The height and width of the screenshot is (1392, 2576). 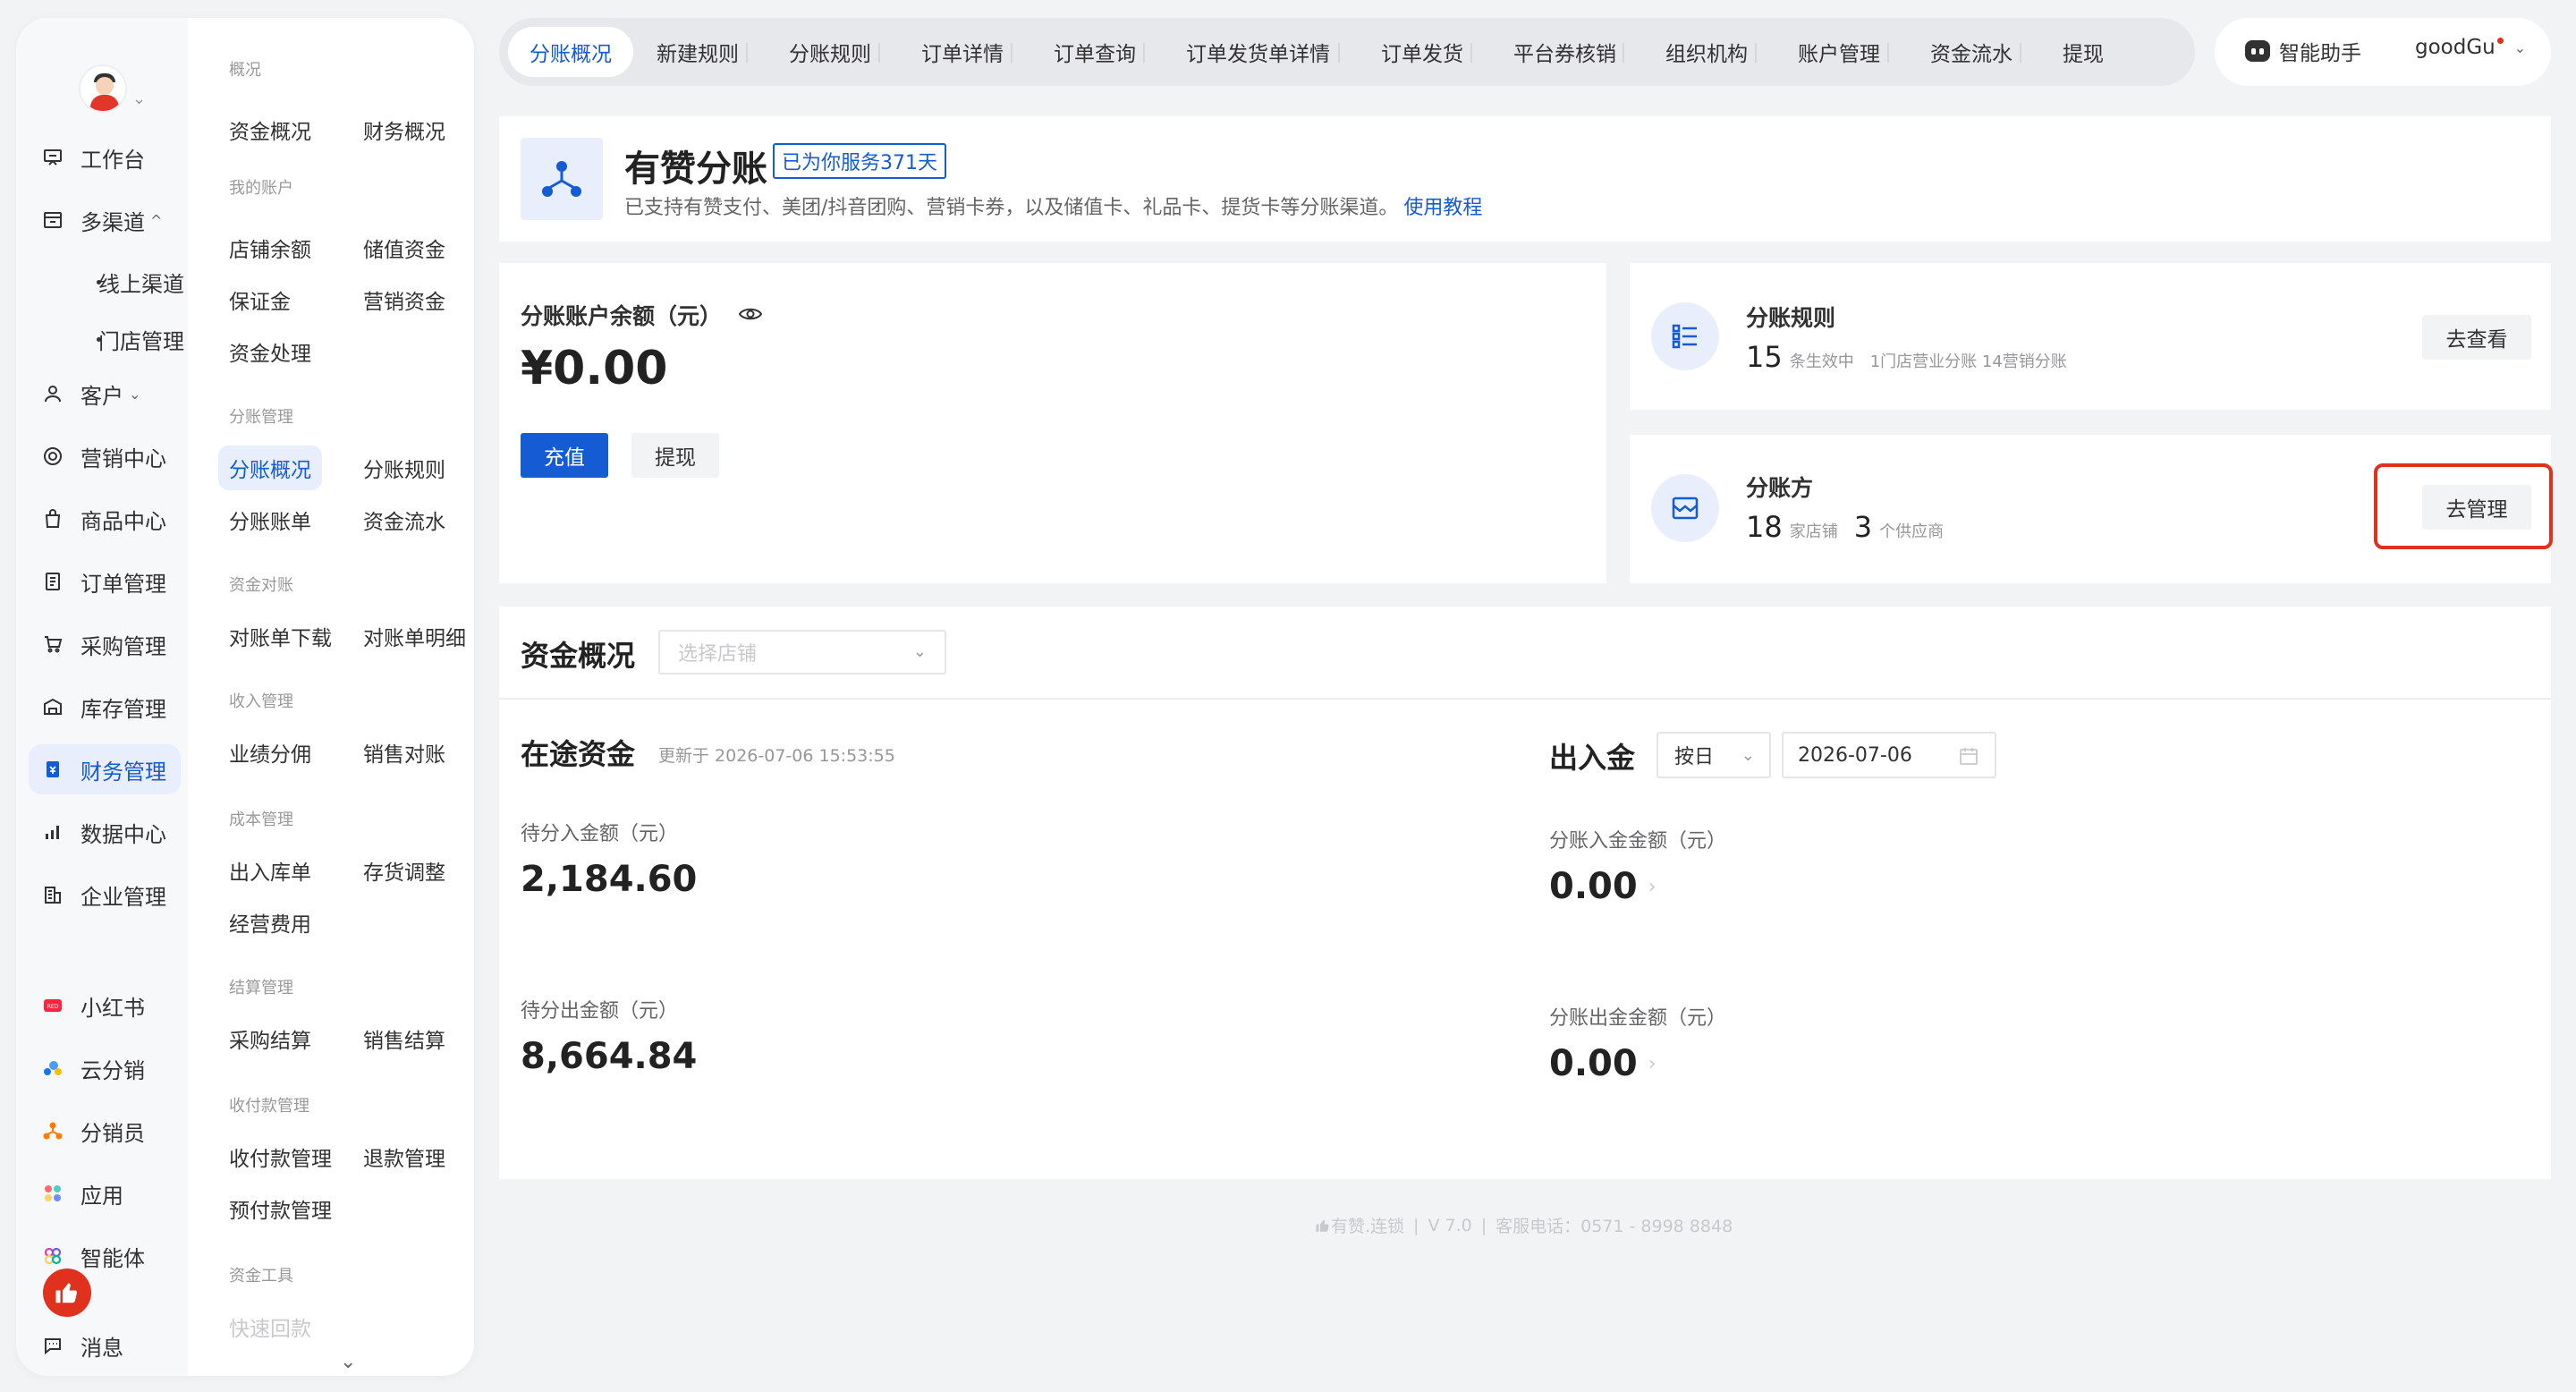 I want to click on cart-icon, so click(x=52, y=644).